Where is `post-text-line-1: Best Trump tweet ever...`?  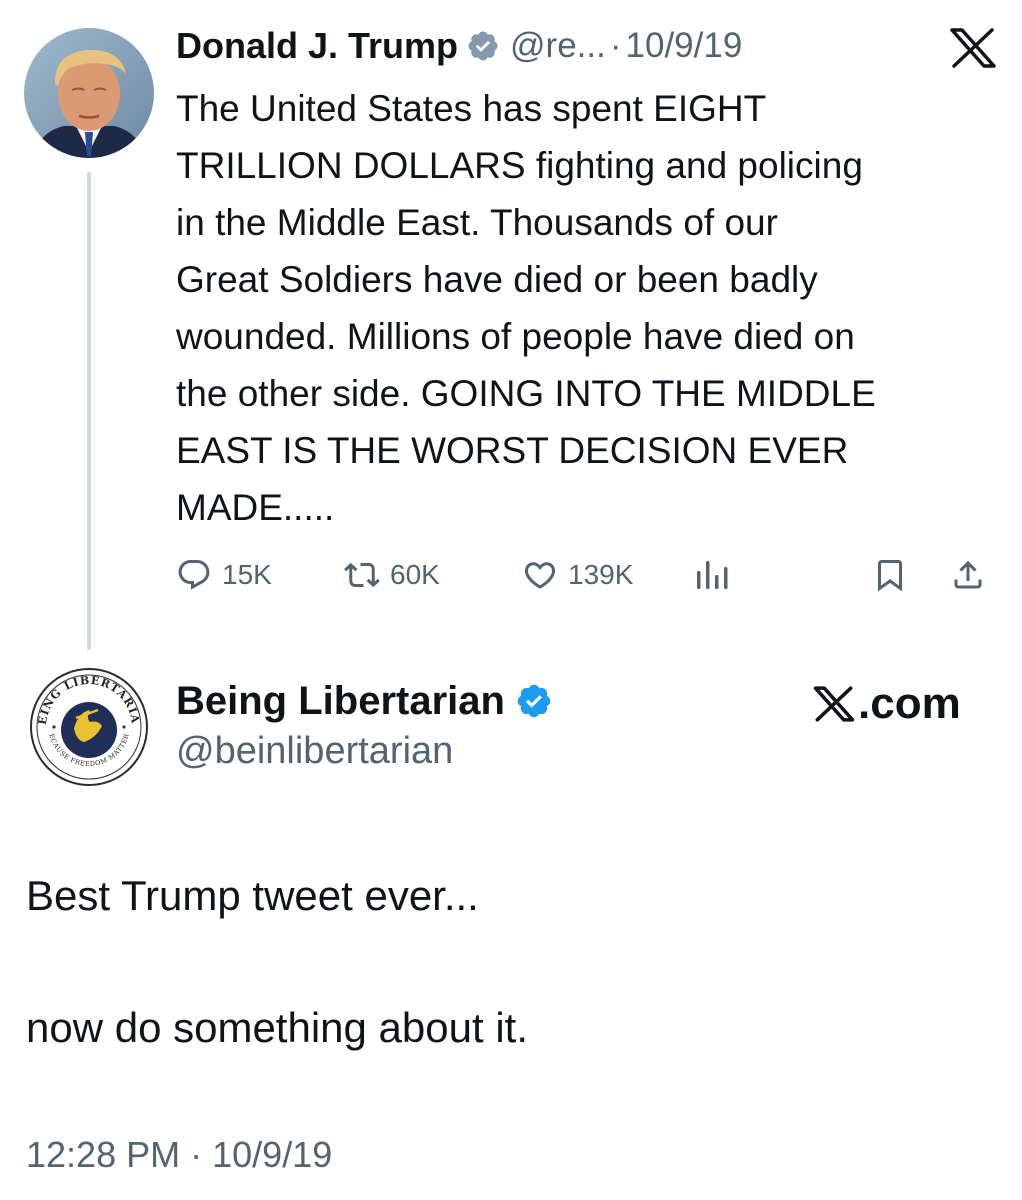
post-text-line-1: Best Trump tweet ever... is located at coordinates (252, 895).